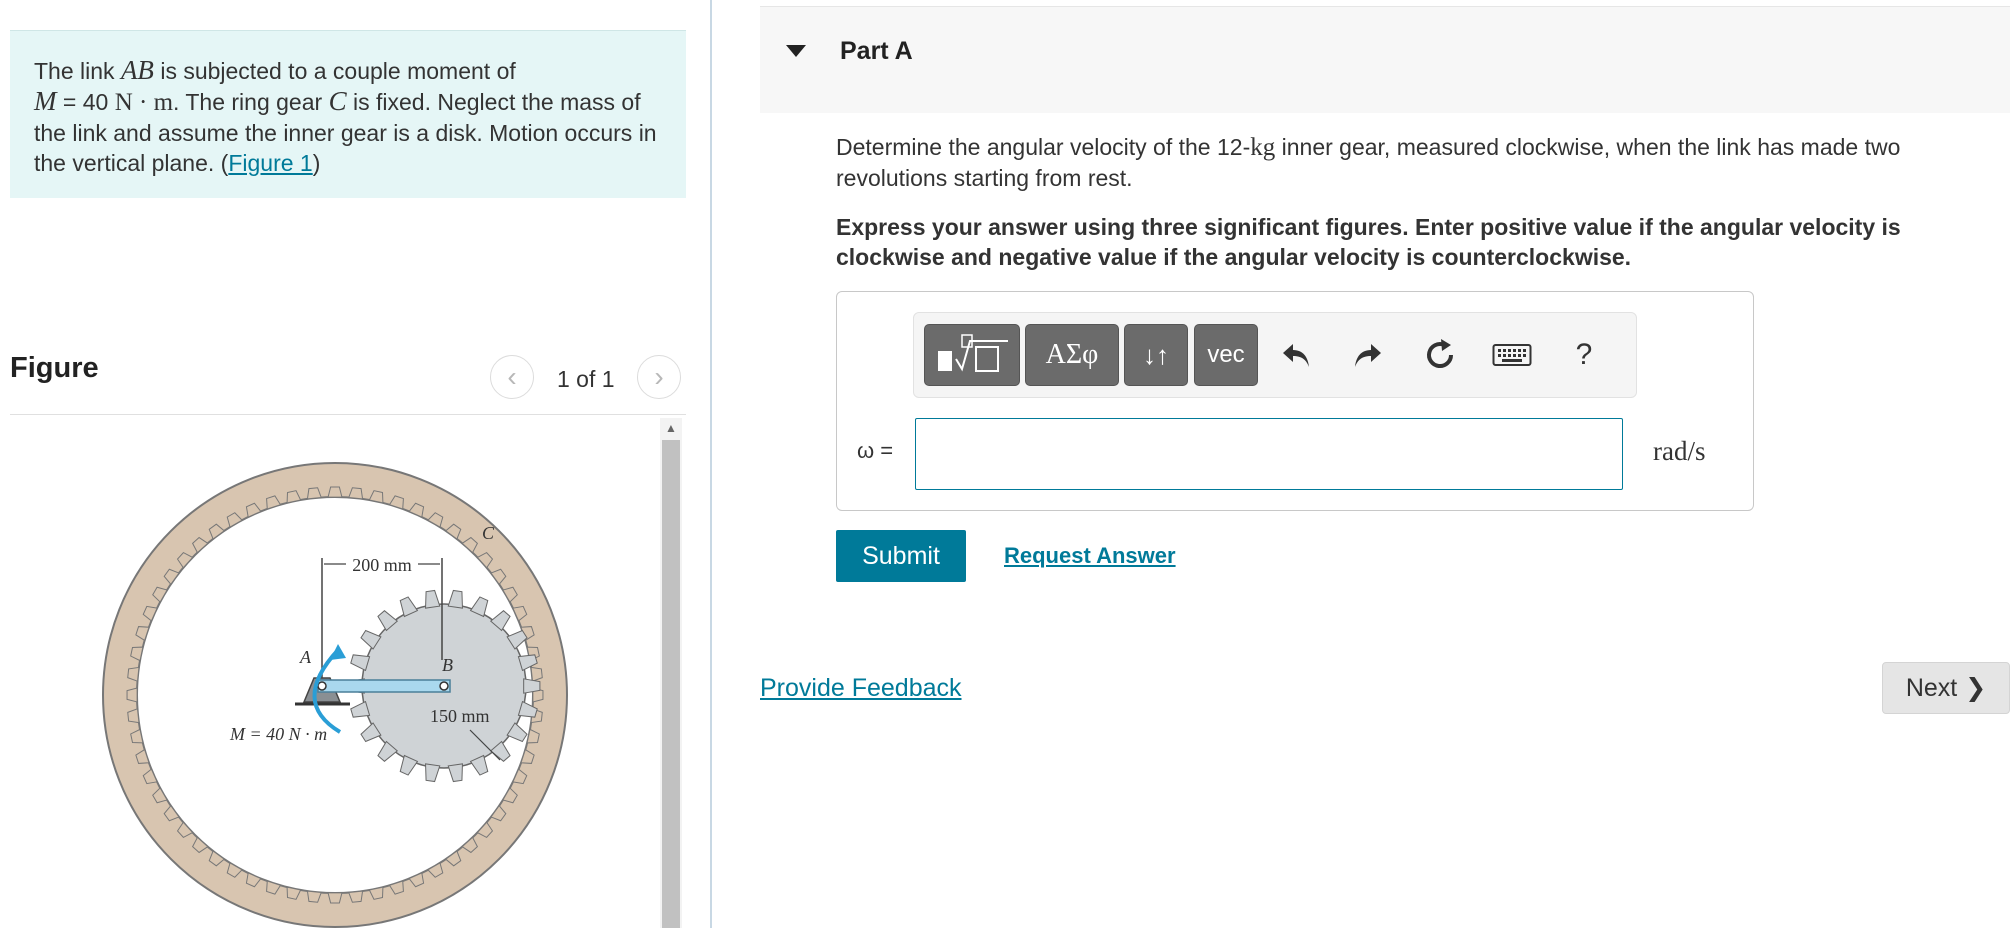 Image resolution: width=2016 pixels, height=928 pixels. I want to click on math-toolbar: ΑΣφ ↓↑ vec ?, so click(1275, 355).